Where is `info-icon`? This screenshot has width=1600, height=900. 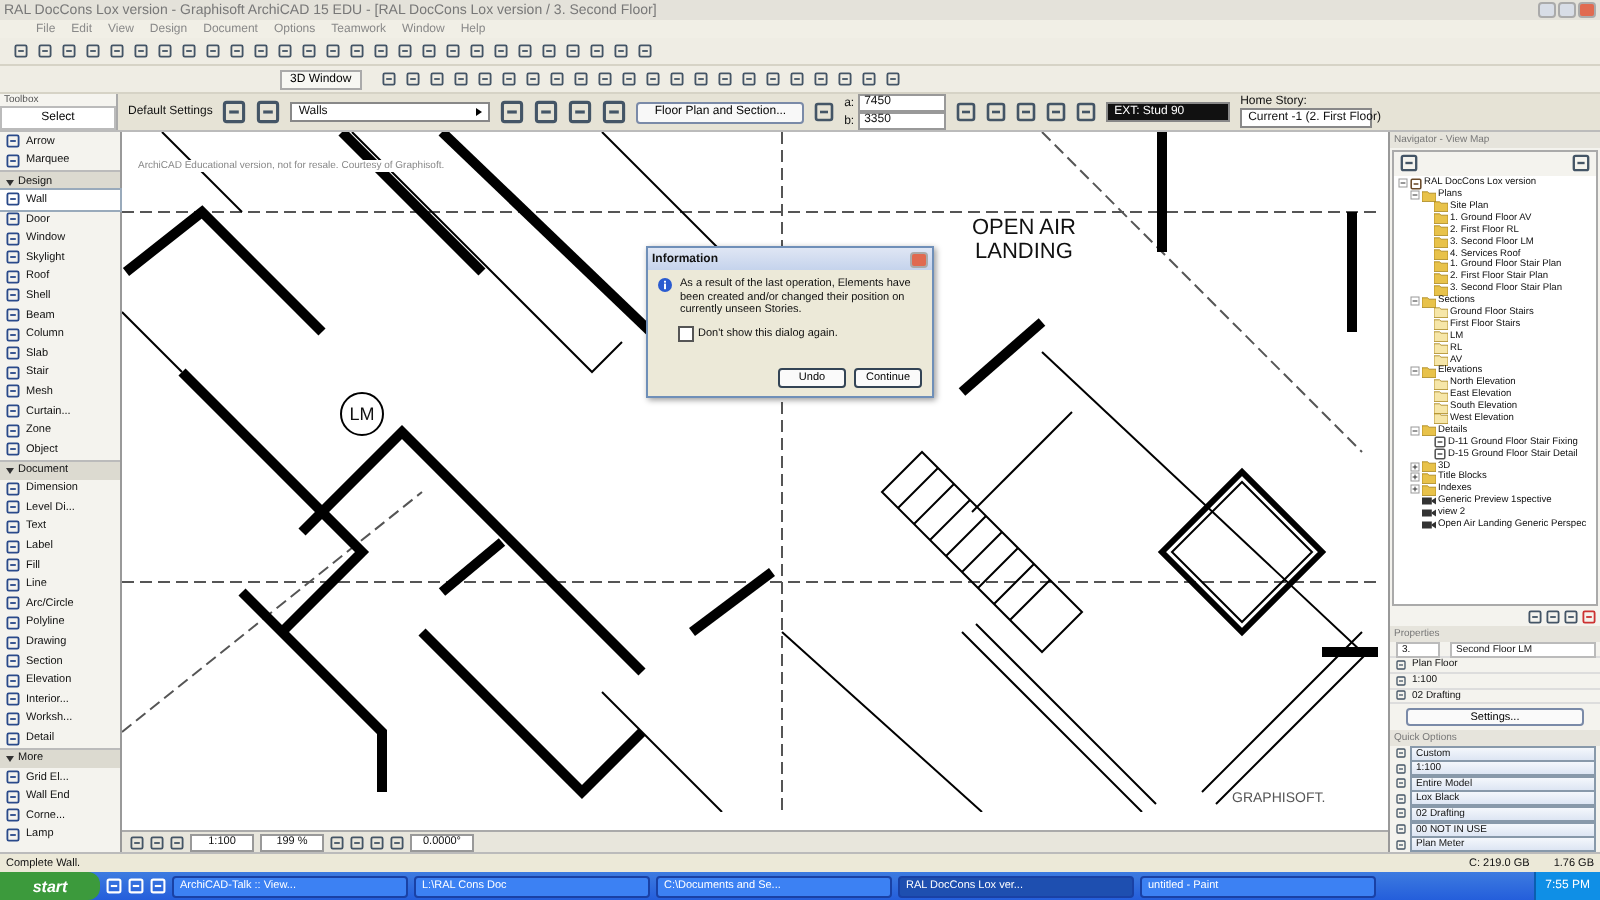 info-icon is located at coordinates (665, 285).